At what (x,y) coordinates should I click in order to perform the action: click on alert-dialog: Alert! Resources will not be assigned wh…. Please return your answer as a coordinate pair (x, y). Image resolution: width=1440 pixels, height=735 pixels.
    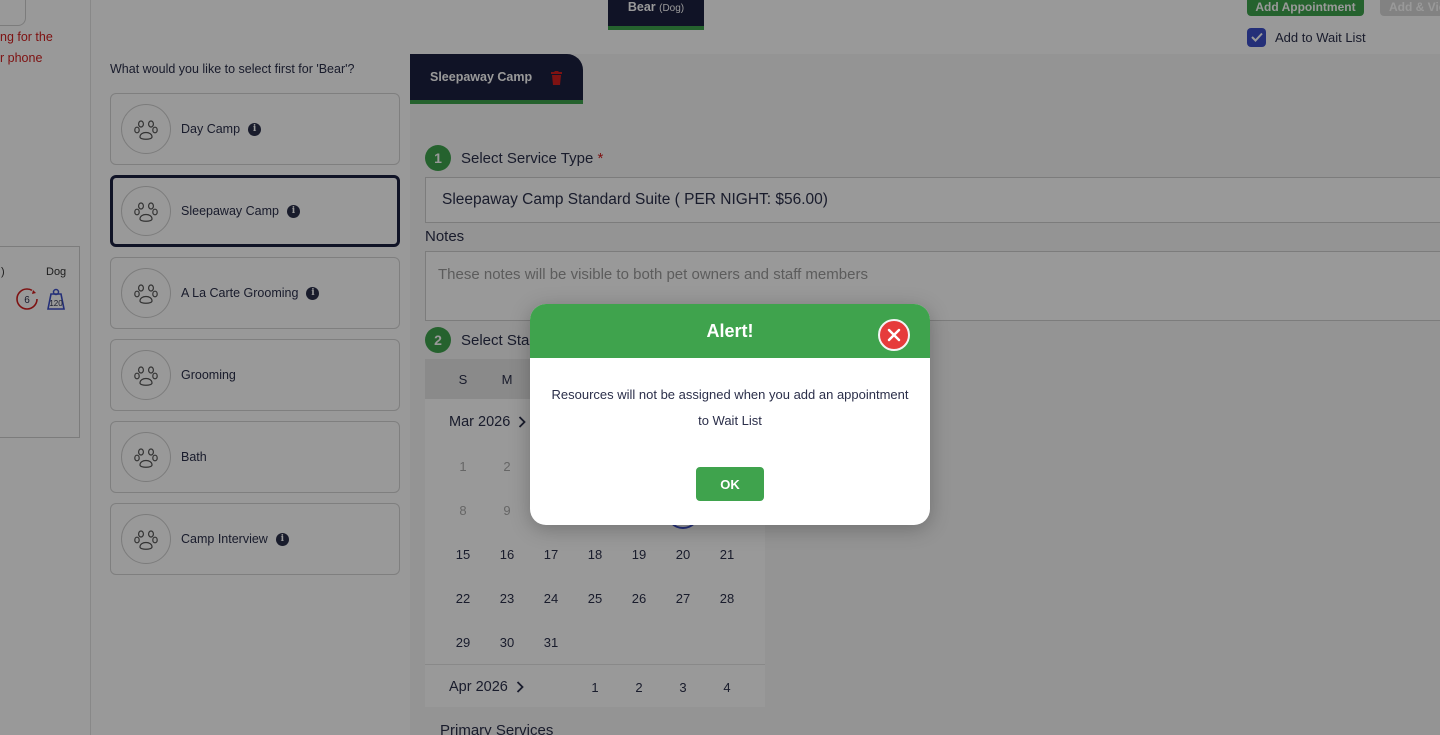
    Looking at the image, I should click on (730, 414).